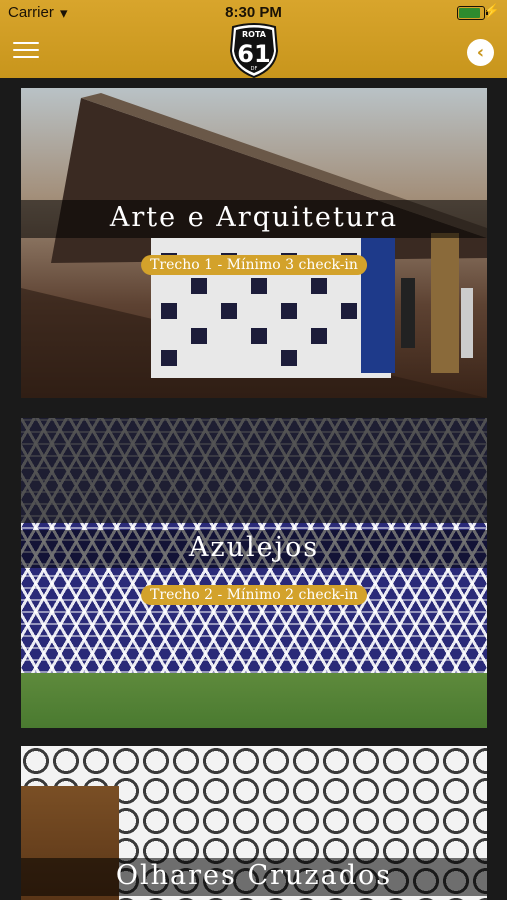  Describe the element at coordinates (26, 52) in the screenshot. I see `hamburger-menu-icon` at that location.